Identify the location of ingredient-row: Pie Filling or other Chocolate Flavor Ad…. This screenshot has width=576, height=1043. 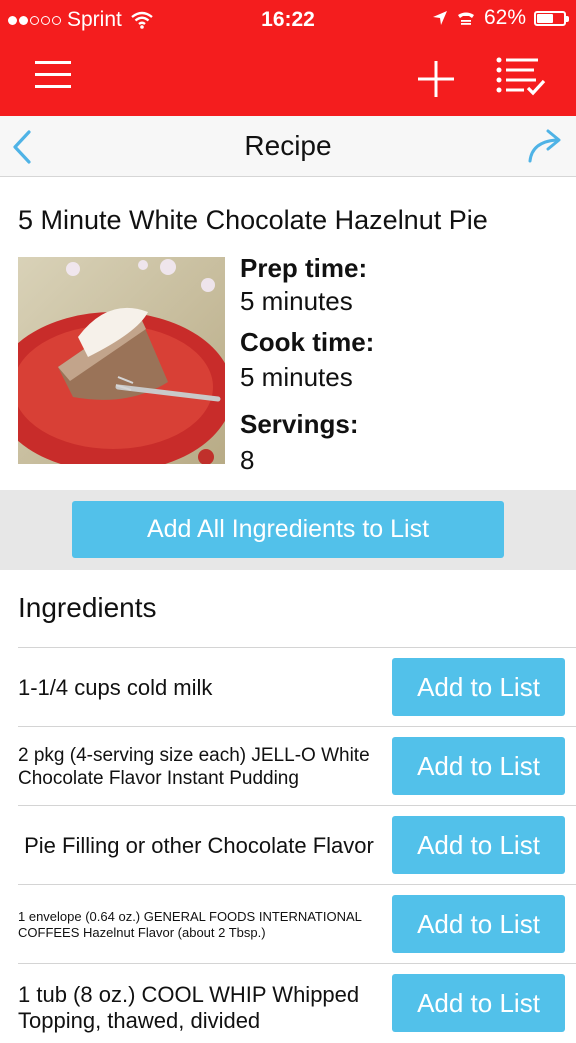
(297, 845).